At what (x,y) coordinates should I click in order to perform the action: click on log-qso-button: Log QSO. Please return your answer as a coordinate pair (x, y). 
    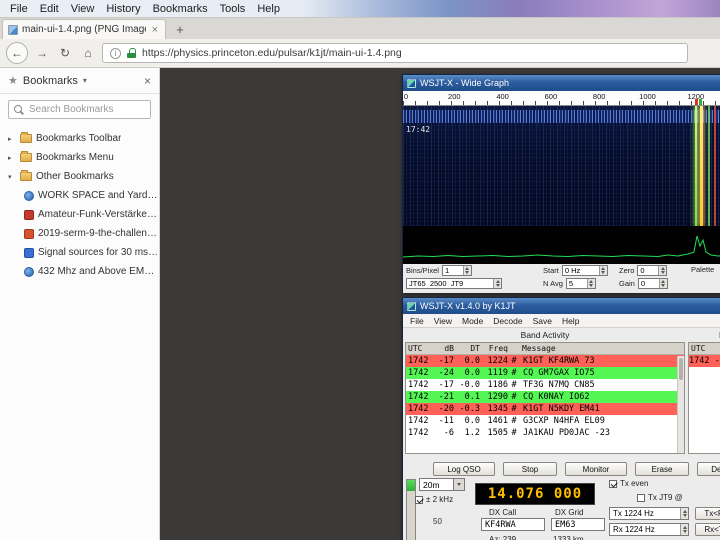
    Looking at the image, I should click on (464, 469).